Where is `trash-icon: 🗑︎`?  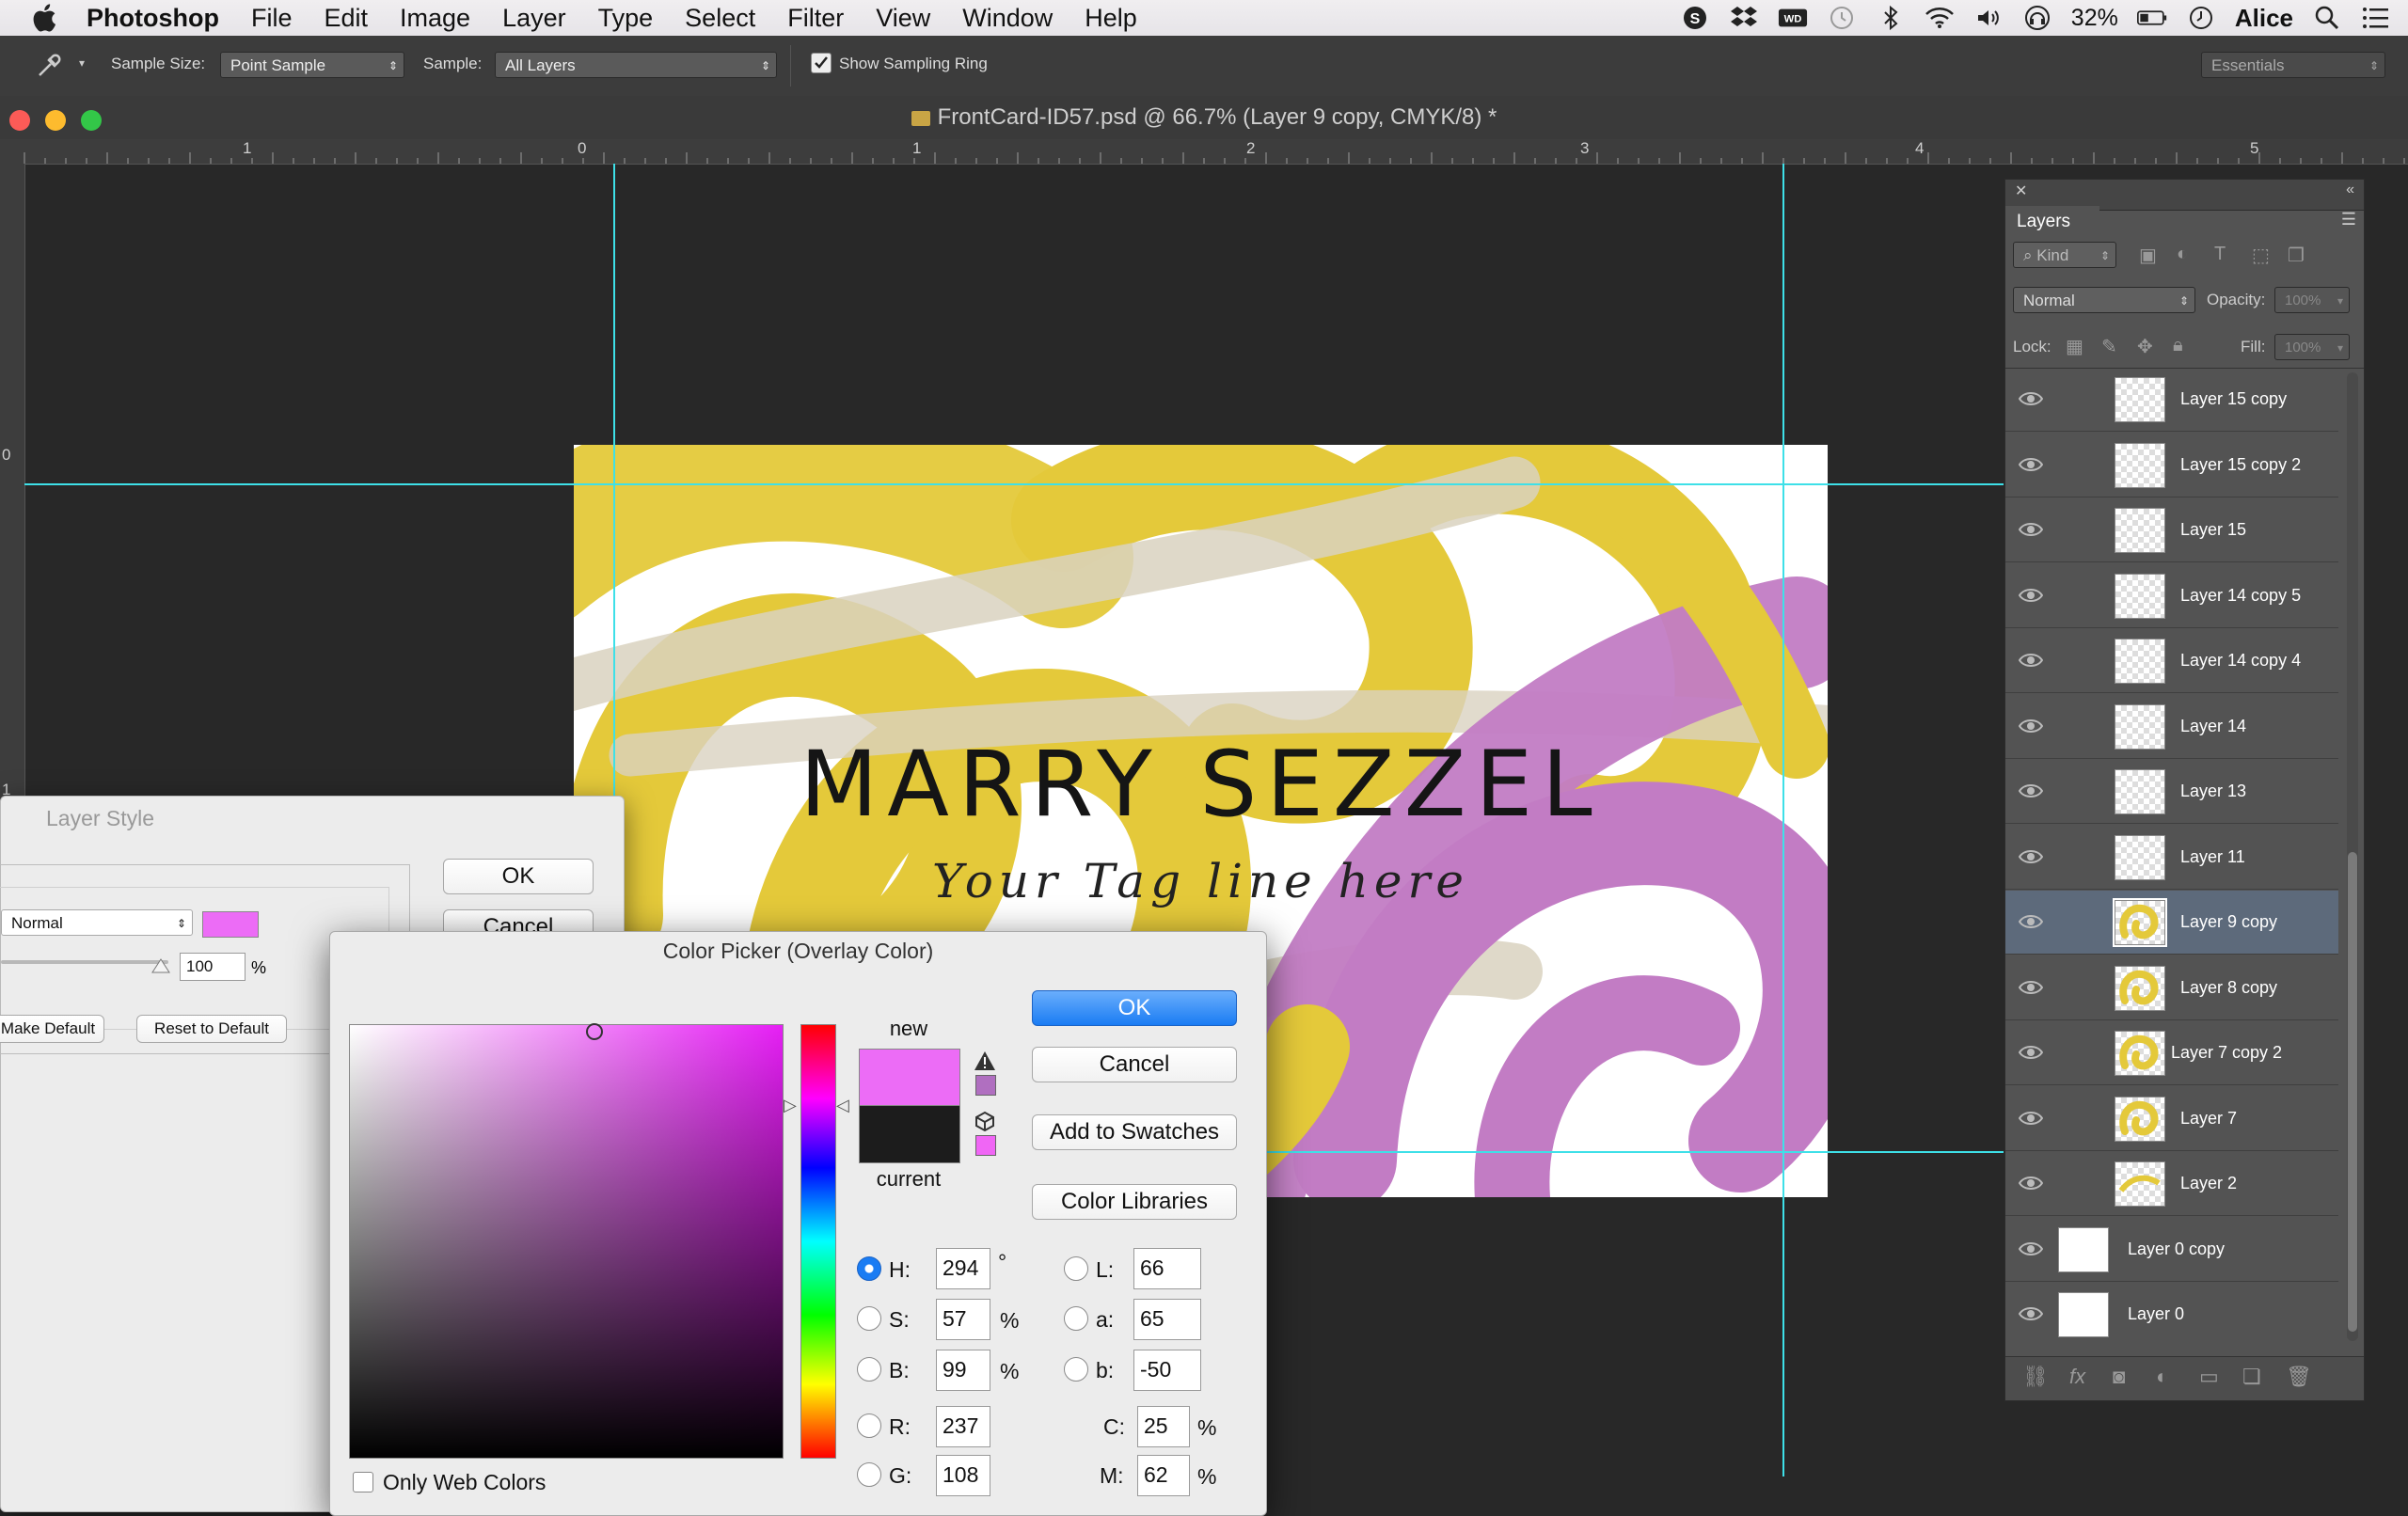 trash-icon: 🗑︎ is located at coordinates (2299, 1377).